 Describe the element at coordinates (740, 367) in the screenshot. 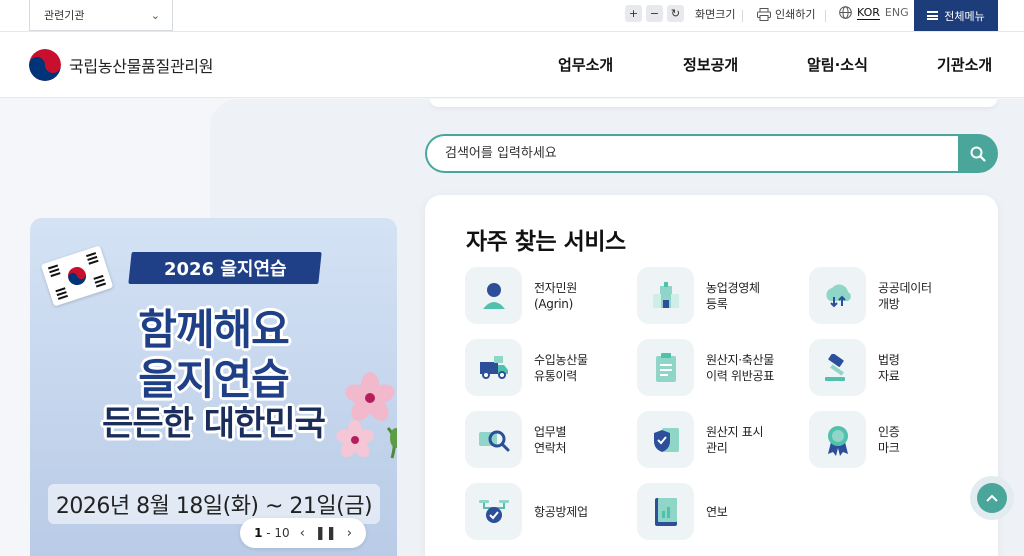

I see `service-label: 원산지·축산물 이력 위반공표` at that location.